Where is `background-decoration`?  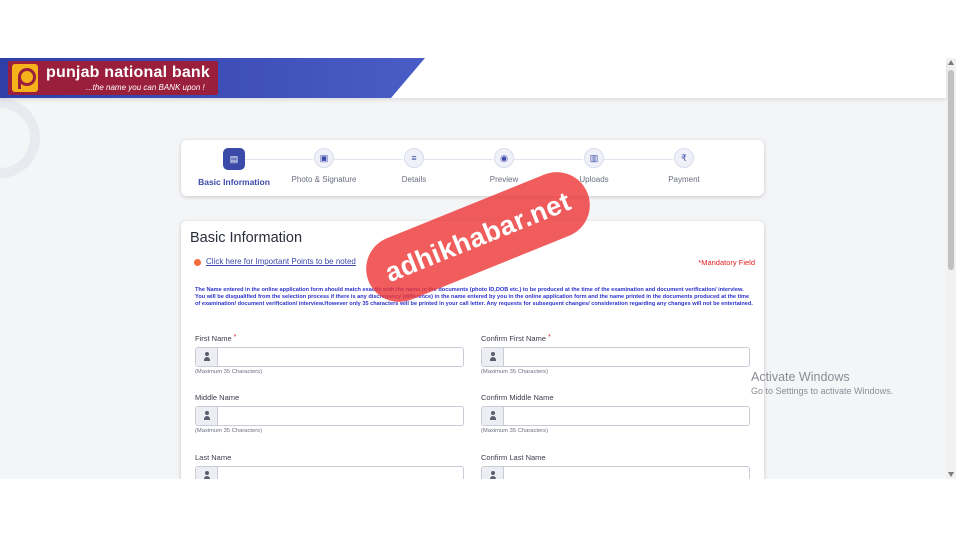
background-decoration is located at coordinates (20, 138).